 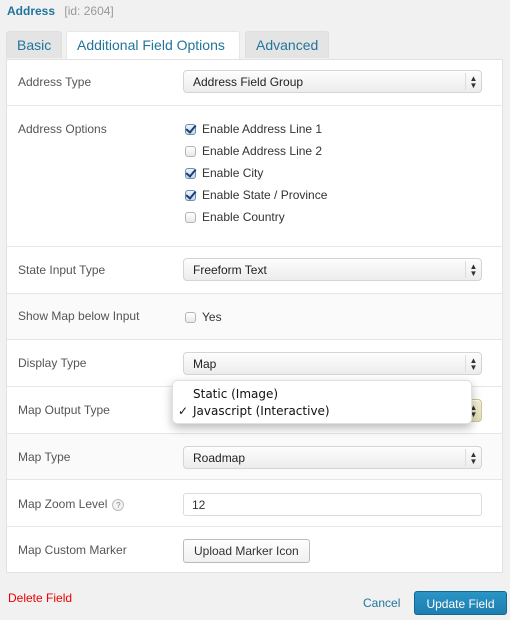 I want to click on checkbox-label: Yes, so click(x=212, y=317).